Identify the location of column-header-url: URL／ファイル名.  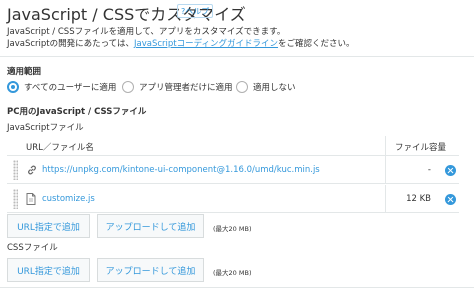
(60, 148).